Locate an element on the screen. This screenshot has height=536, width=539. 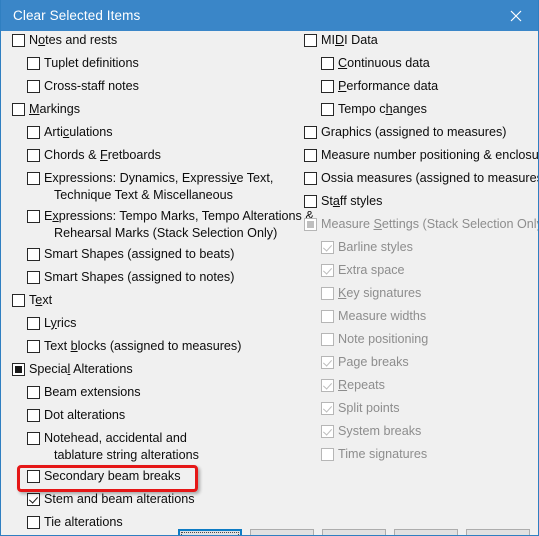
checkbox-label-note-positioning: Note positioning is located at coordinates (383, 339).